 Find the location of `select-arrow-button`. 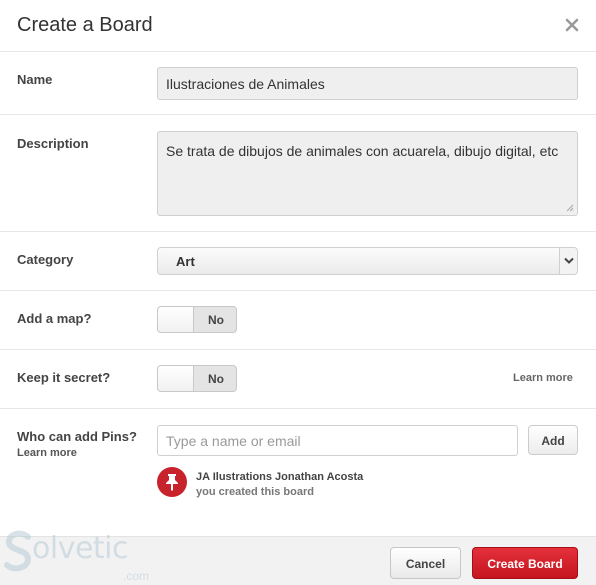

select-arrow-button is located at coordinates (568, 261).